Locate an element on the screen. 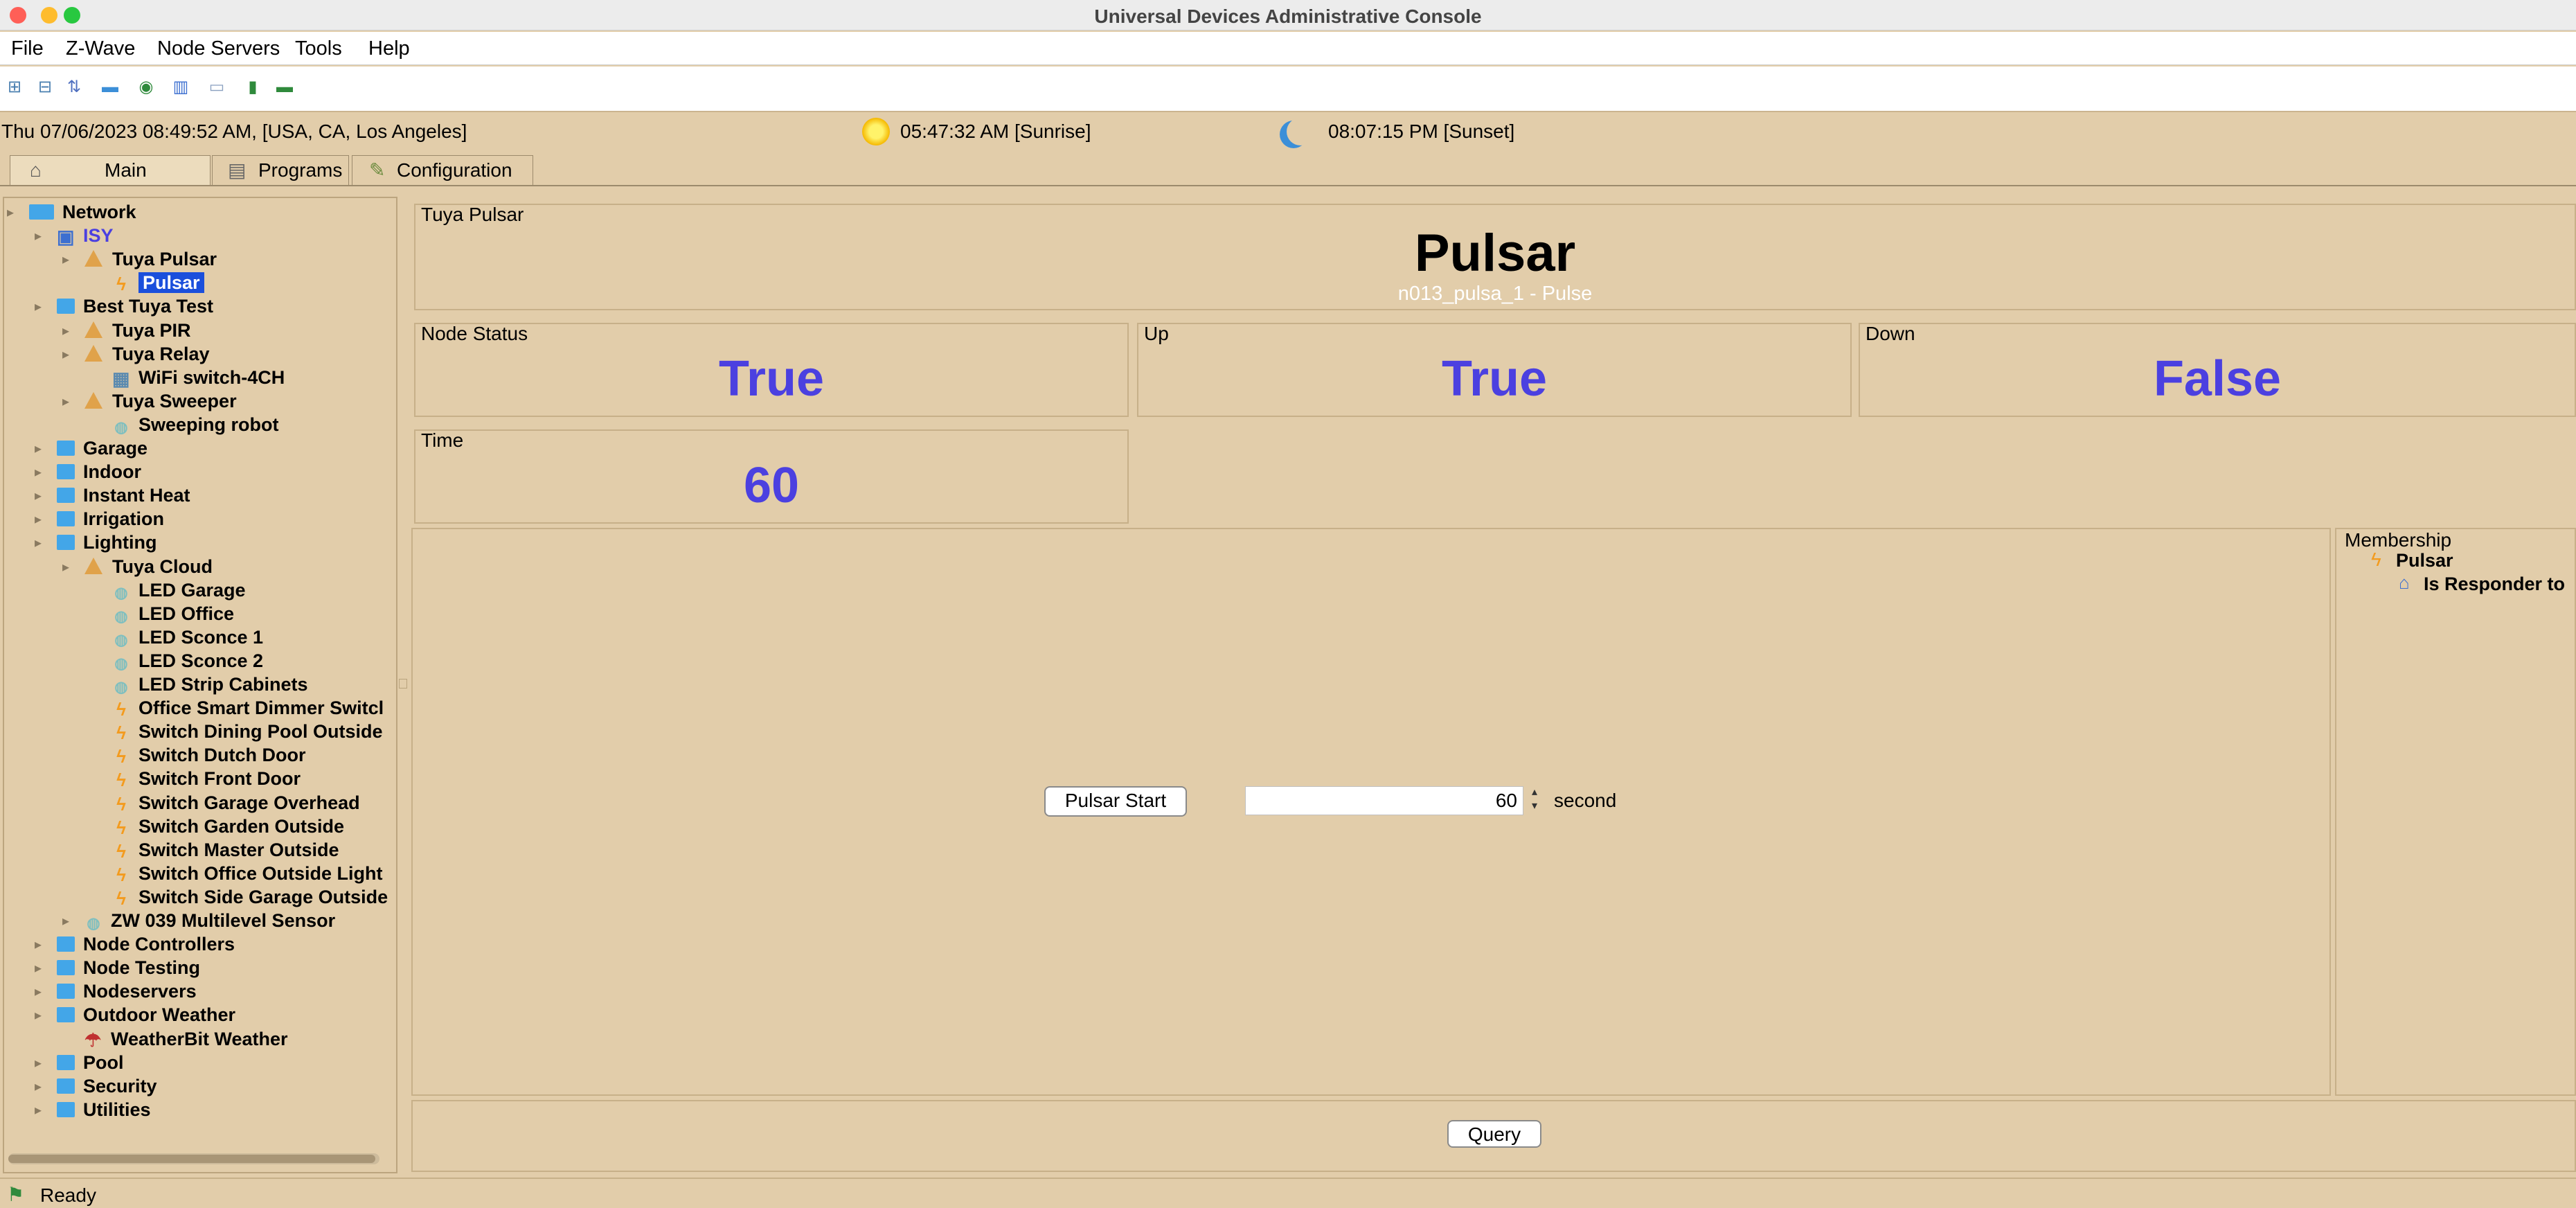 This screenshot has height=1208, width=2576. tree-horizontal-scrollbar is located at coordinates (193, 1158).